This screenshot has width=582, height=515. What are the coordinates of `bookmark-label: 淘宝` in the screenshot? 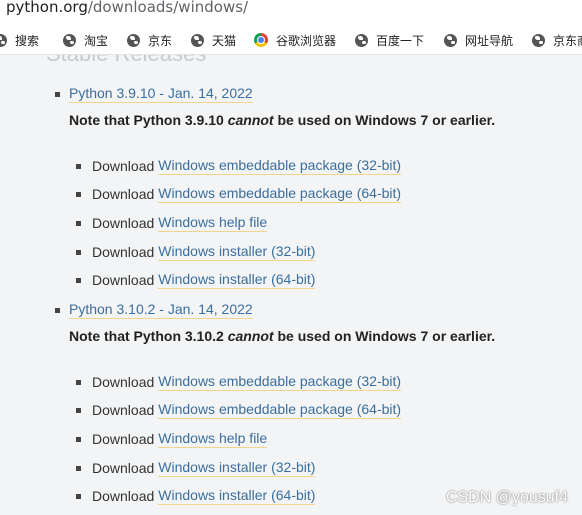 It's located at (96, 40).